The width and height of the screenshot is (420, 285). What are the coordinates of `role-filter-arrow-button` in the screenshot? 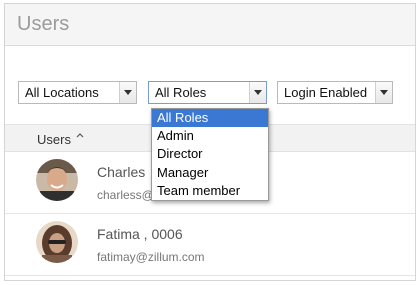 It's located at (257, 92).